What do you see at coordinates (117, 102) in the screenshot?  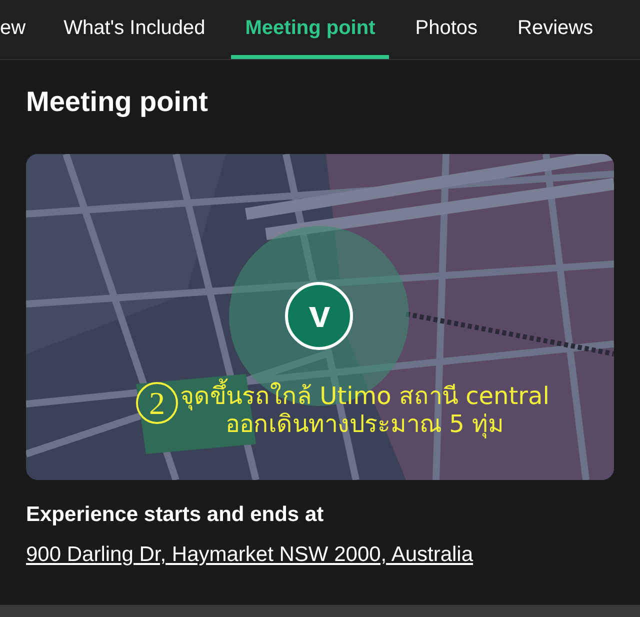 I see `section-title: Meeting point` at bounding box center [117, 102].